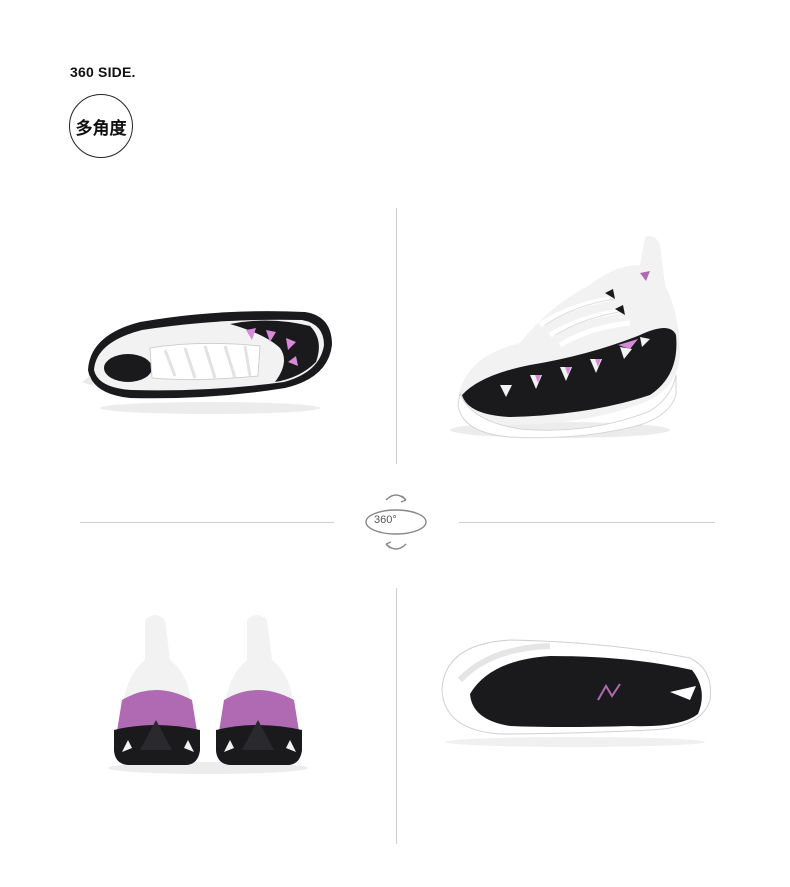 This screenshot has width=790, height=887. Describe the element at coordinates (207, 522) in the screenshot. I see `divider-horizontal-left` at that location.